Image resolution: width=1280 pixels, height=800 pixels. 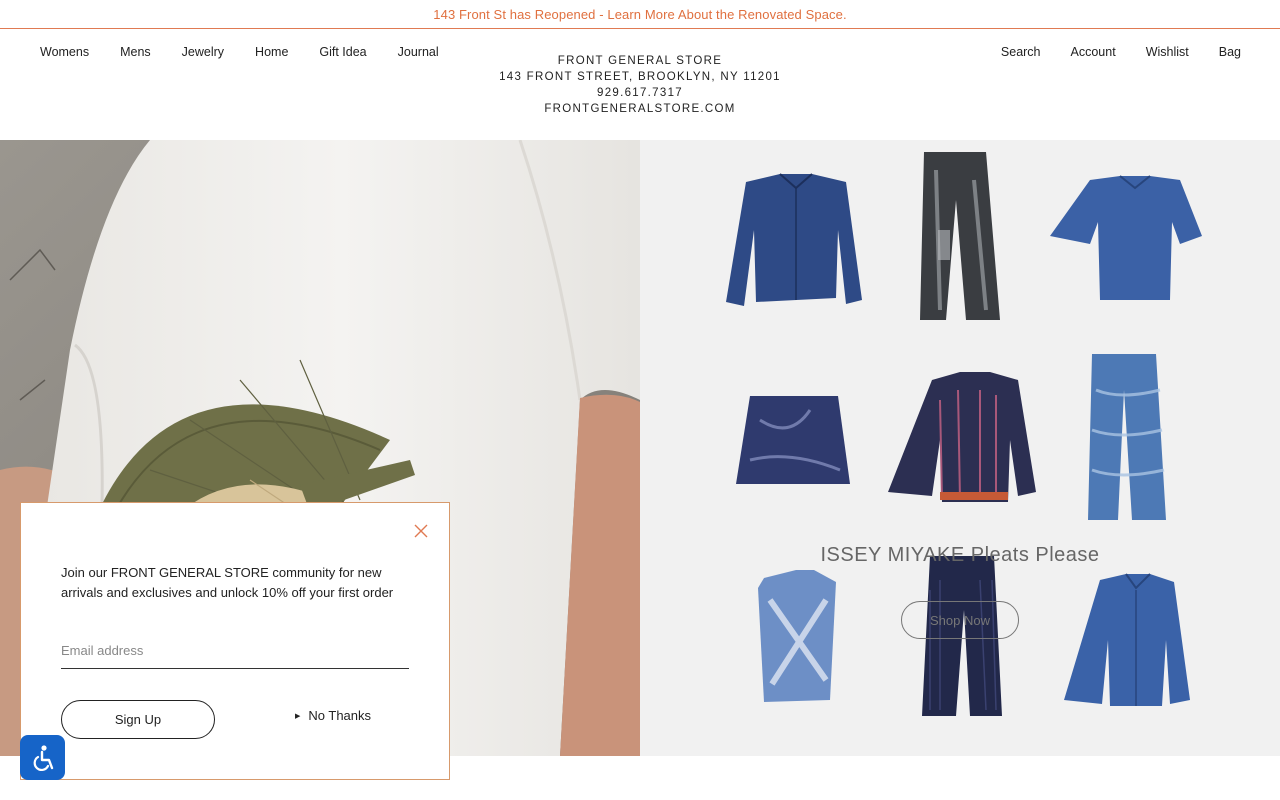 I want to click on nav-mens: Mens, so click(x=135, y=52).